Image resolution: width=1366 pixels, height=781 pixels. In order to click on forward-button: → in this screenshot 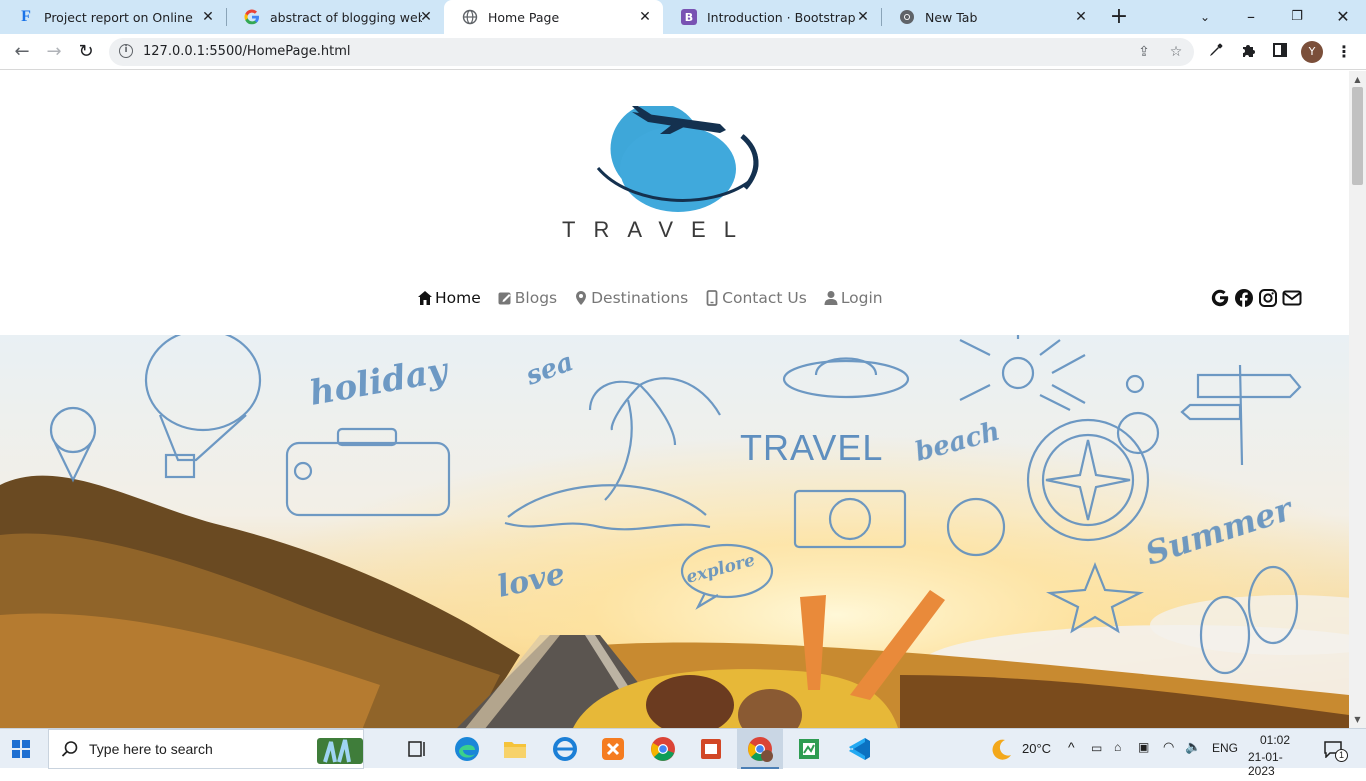, I will do `click(54, 52)`.